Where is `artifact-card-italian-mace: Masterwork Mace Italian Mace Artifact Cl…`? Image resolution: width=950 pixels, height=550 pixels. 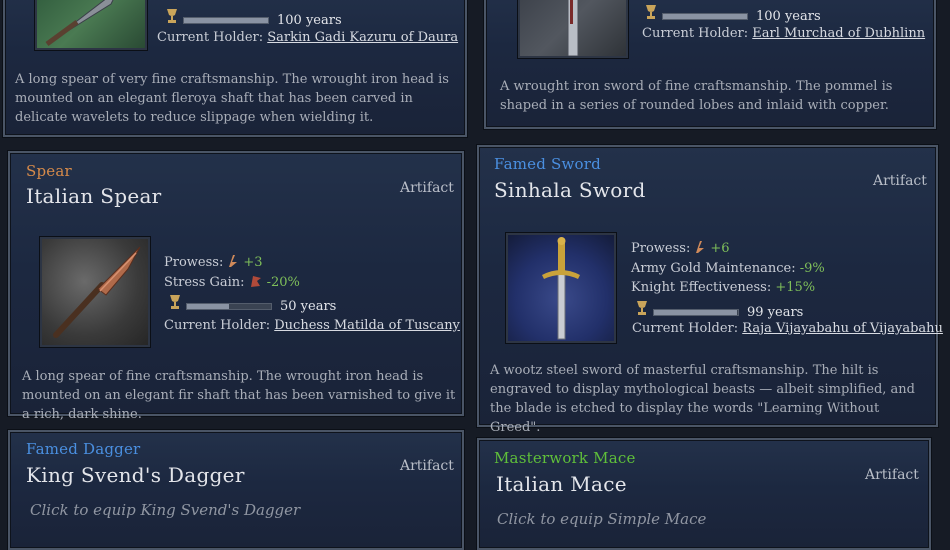
artifact-card-italian-mace: Masterwork Mace Italian Mace Artifact Cl… is located at coordinates (704, 494).